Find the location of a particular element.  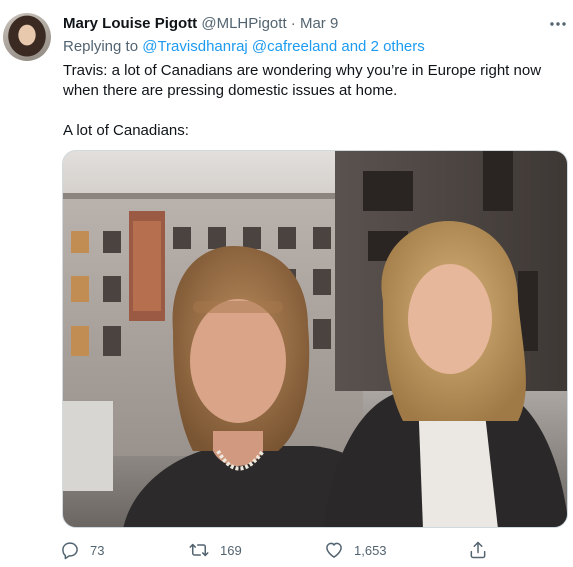

tweet-text-paragraph: A lot of Canadians: is located at coordinates (126, 130).